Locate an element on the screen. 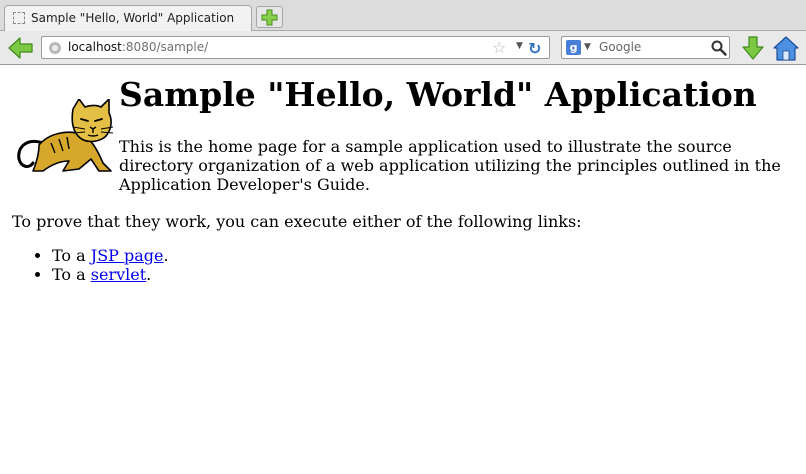 The width and height of the screenshot is (806, 474). downloads-button is located at coordinates (753, 48).